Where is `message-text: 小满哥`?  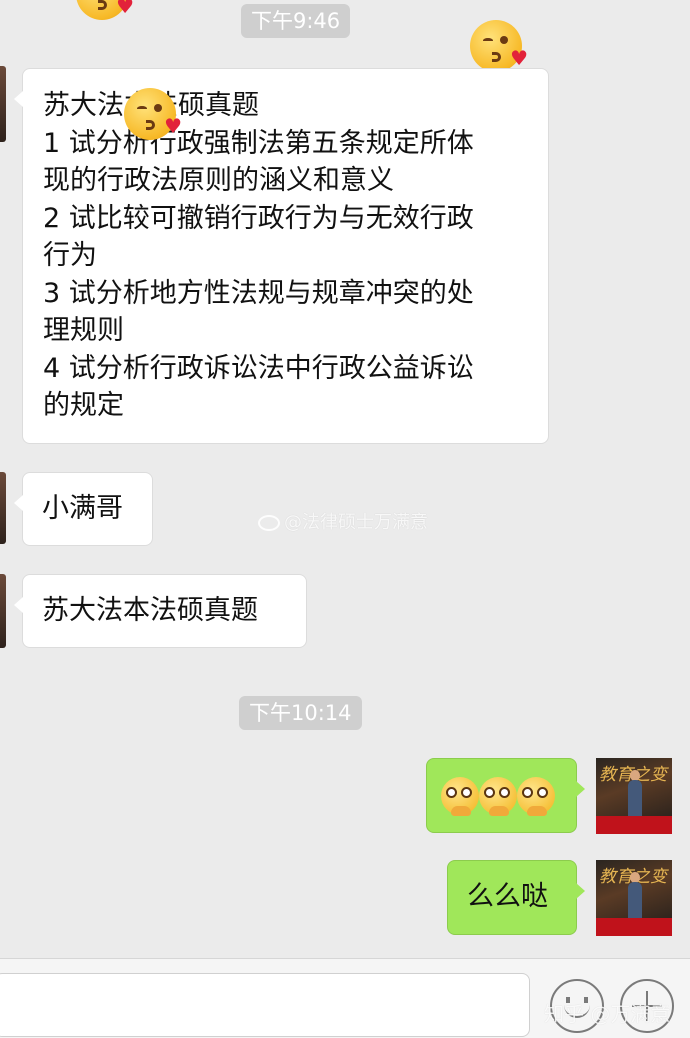 message-text: 小满哥 is located at coordinates (82, 508).